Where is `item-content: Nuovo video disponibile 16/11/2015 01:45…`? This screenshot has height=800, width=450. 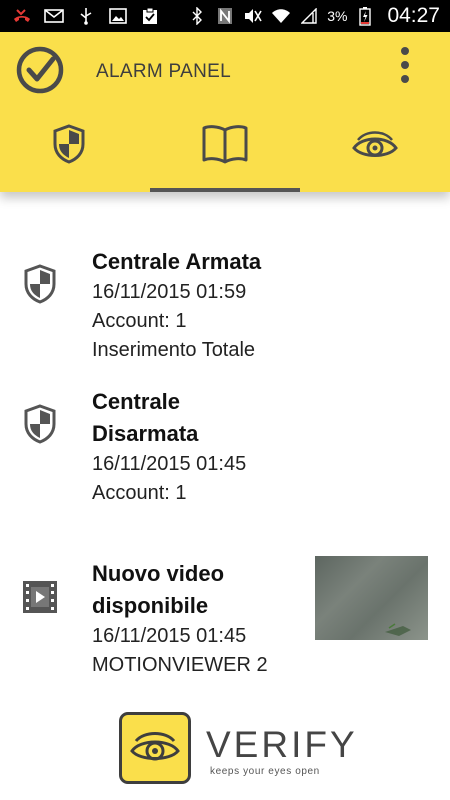 item-content: Nuovo video disponibile 16/11/2015 01:45… is located at coordinates (192, 619).